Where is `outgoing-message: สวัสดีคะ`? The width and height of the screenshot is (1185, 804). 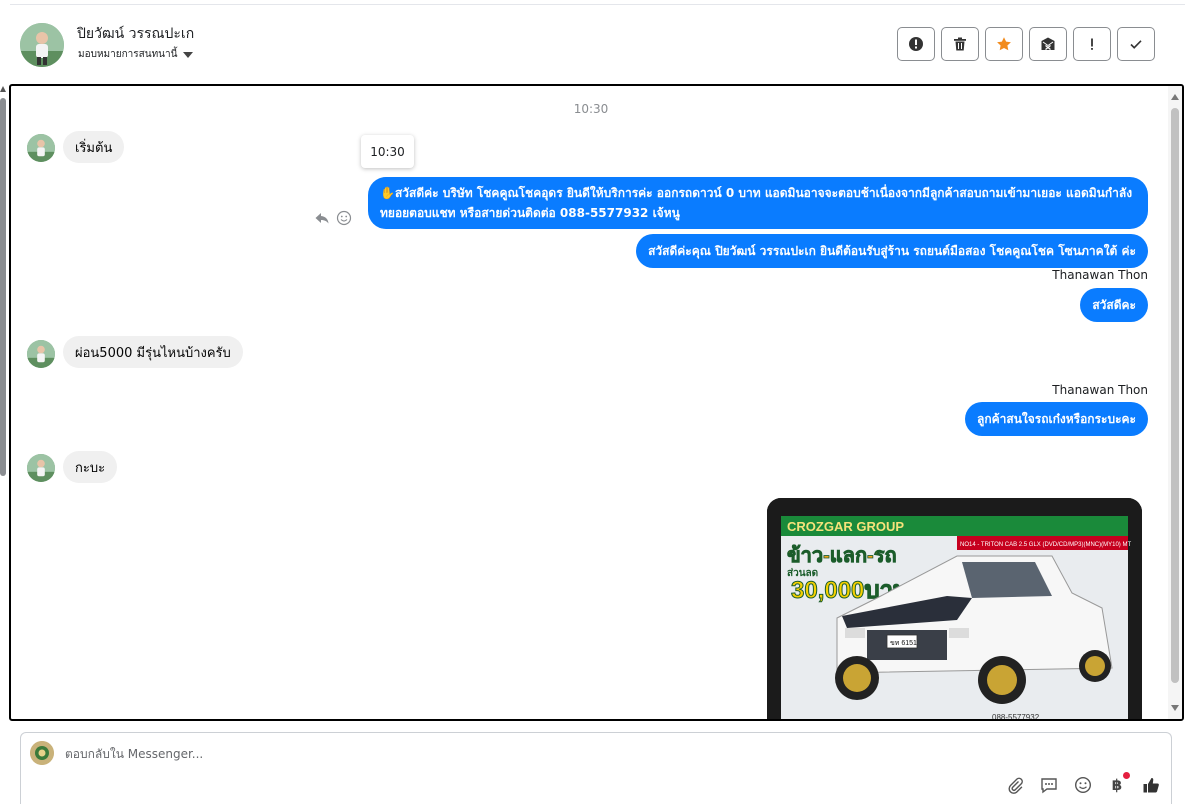
outgoing-message: สวัสดีคะ is located at coordinates (1114, 305).